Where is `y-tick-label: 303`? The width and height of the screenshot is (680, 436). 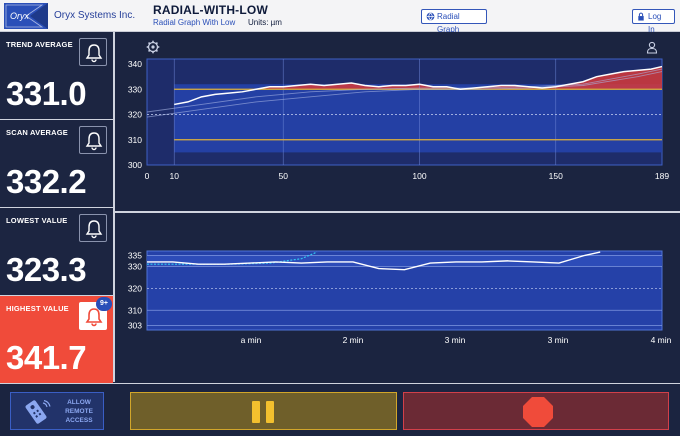 y-tick-label: 303 is located at coordinates (135, 326).